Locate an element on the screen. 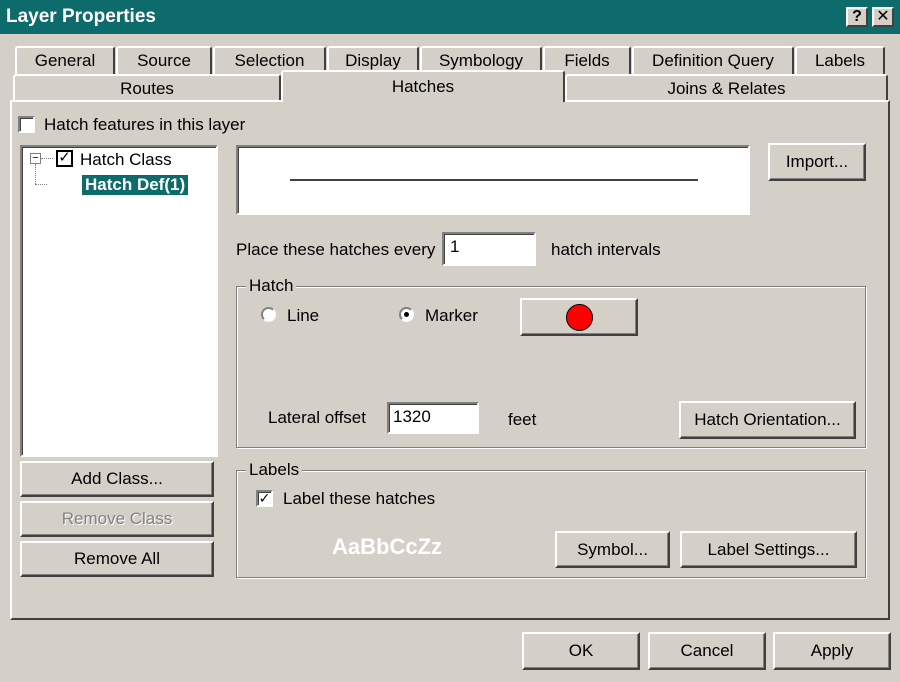 The width and height of the screenshot is (900, 682). radio-selected-dot is located at coordinates (406, 314).